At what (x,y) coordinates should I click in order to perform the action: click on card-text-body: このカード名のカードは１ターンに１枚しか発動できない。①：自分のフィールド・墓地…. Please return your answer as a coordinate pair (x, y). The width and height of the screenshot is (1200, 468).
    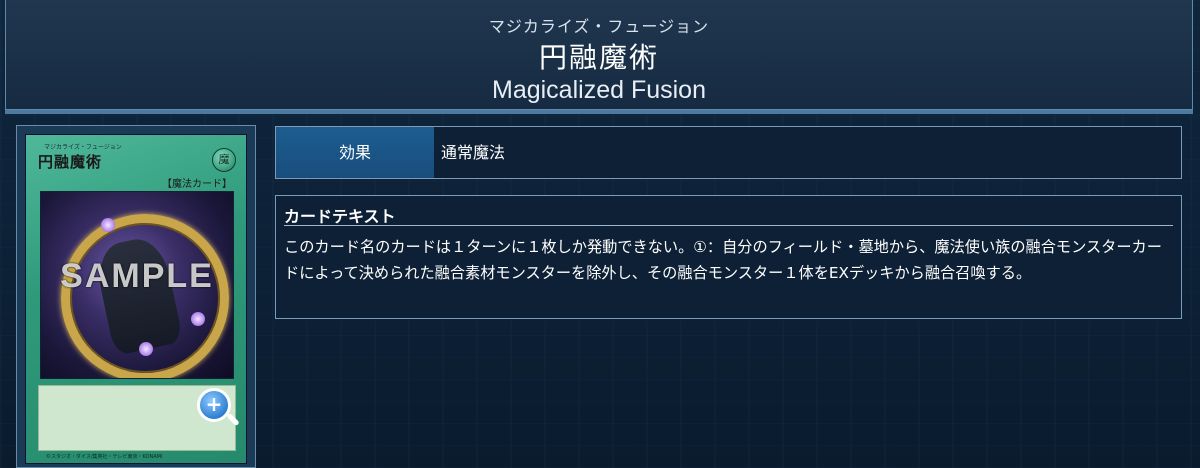
    Looking at the image, I should click on (723, 260).